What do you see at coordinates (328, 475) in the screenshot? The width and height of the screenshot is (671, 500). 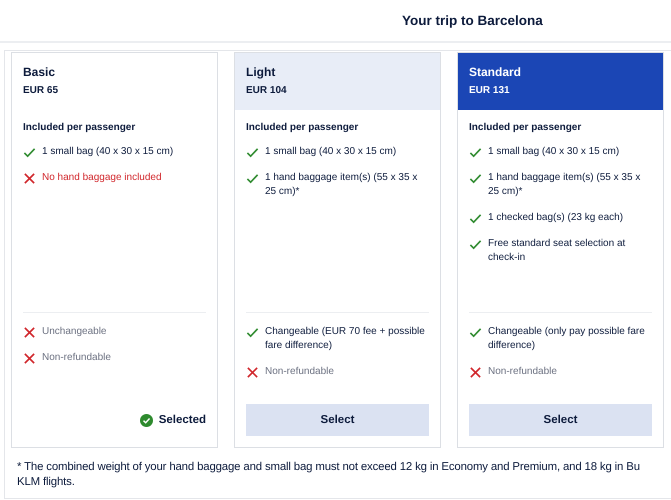 I see `footnote: * The combined weight of your hand baggage and small bag must not exceed 12 kg in Economy and Premium, and 18 kg in Bu KLM flights.` at bounding box center [328, 475].